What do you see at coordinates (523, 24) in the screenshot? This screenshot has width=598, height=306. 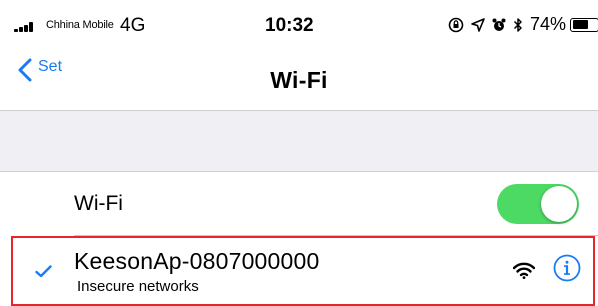 I see `status-icons: 74%` at bounding box center [523, 24].